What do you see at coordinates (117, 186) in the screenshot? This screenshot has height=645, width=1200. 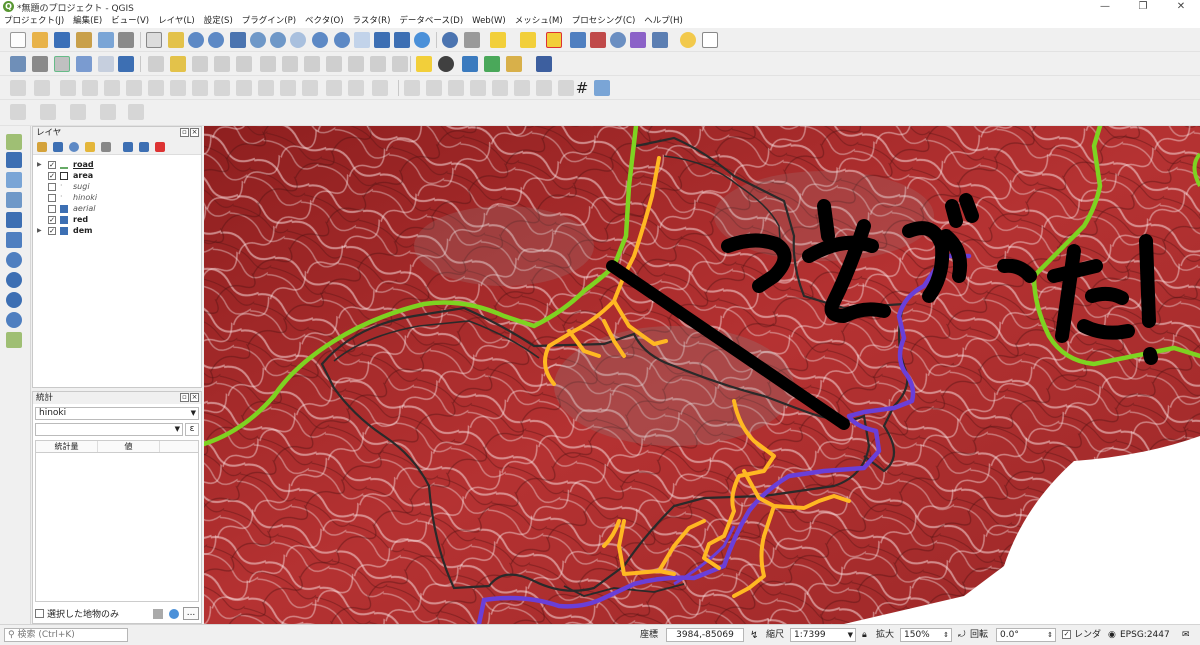 I see `layer-row-sugi: · sugi` at bounding box center [117, 186].